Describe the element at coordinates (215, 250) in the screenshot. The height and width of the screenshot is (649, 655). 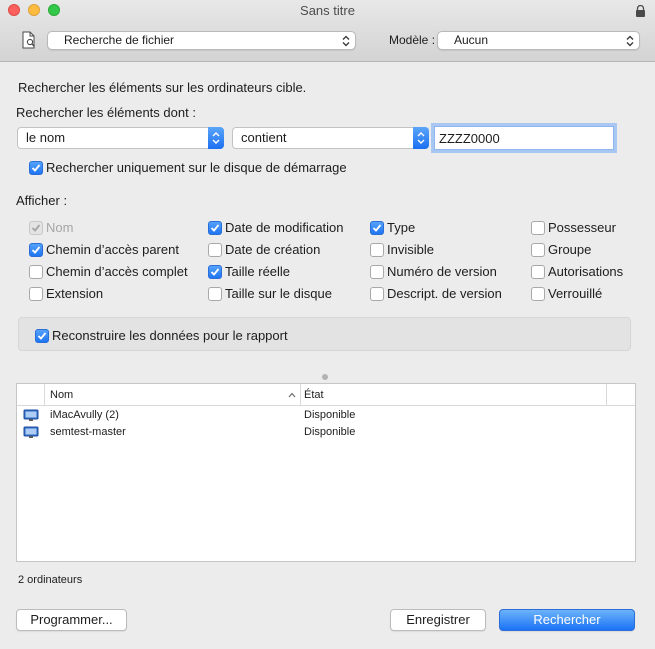
I see `show-created-checkbox` at that location.